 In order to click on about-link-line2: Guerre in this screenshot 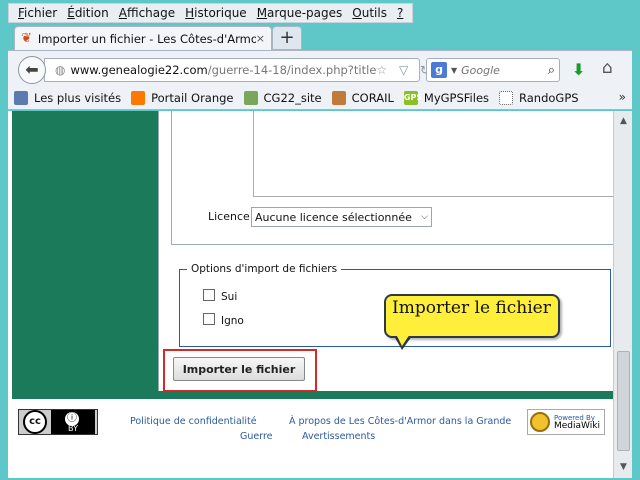, I will do `click(256, 436)`.